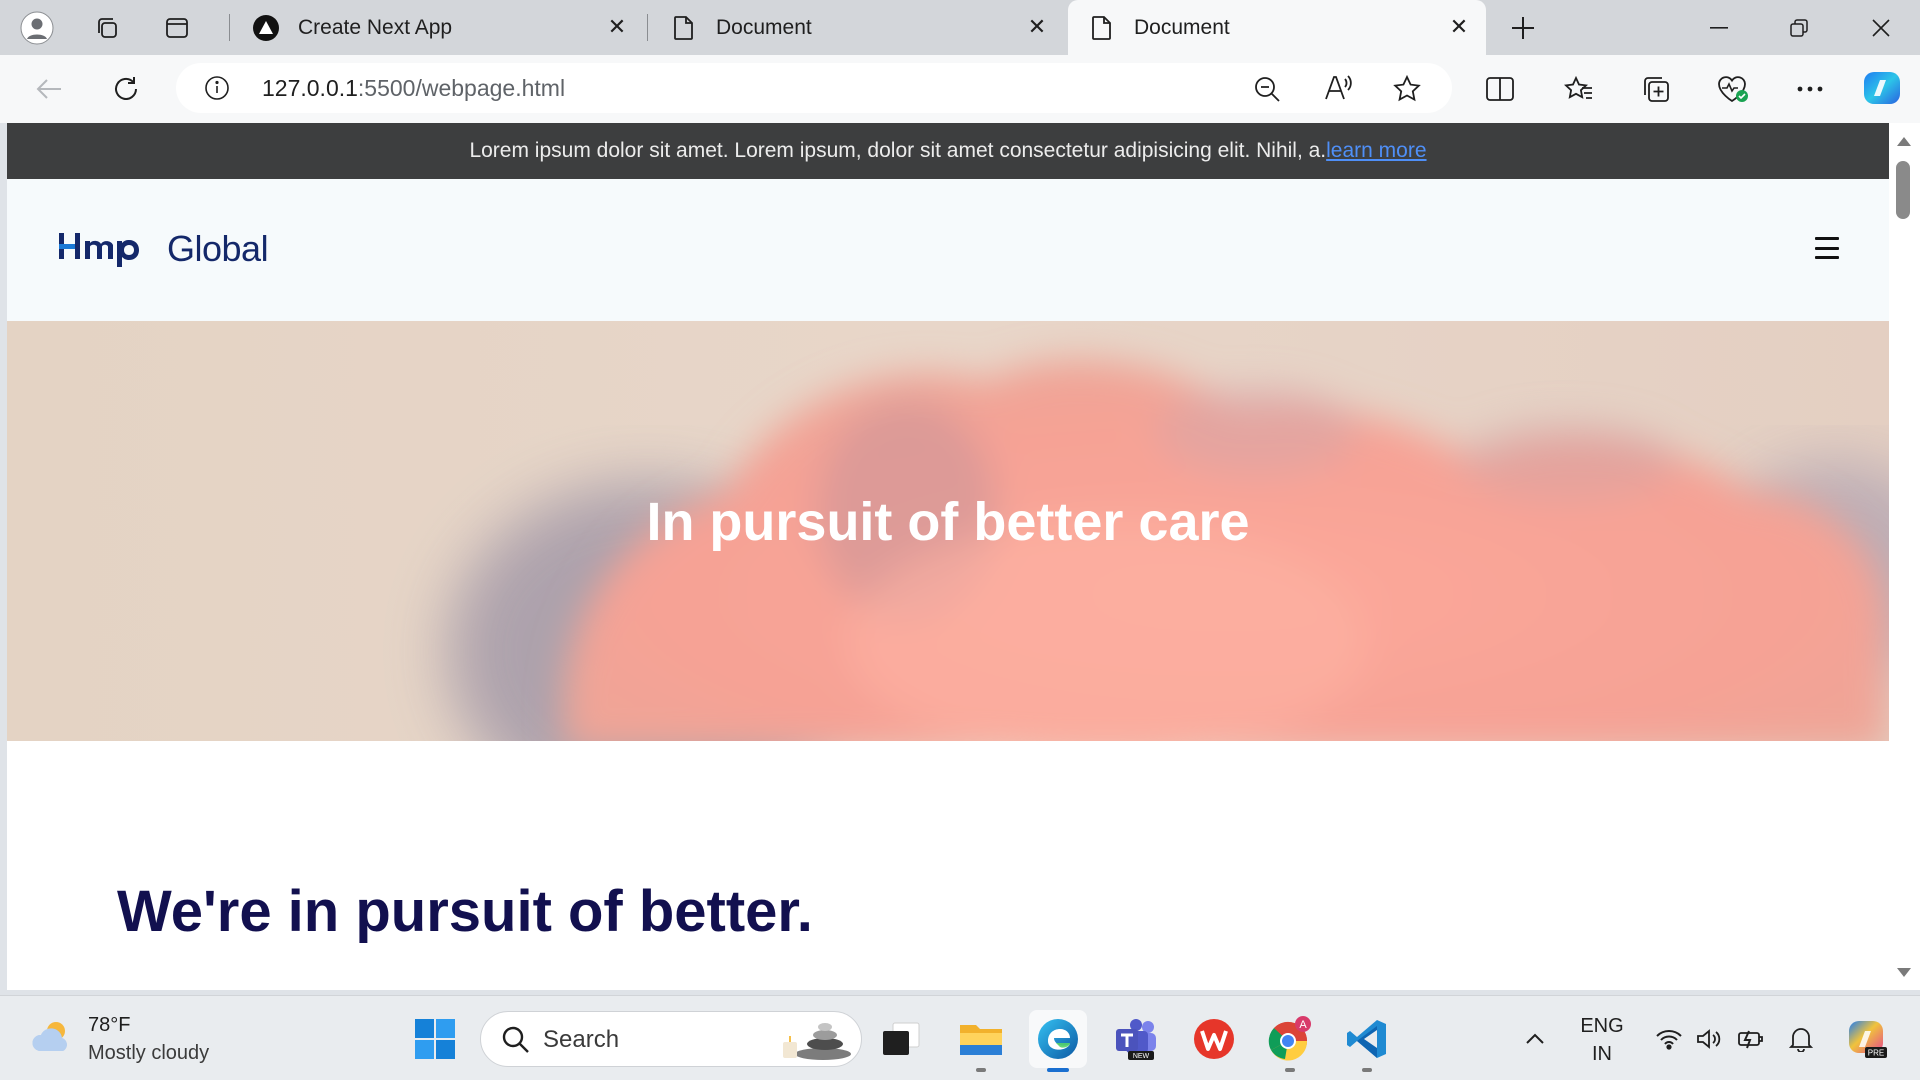  Describe the element at coordinates (1656, 89) in the screenshot. I see `collections-icon` at that location.